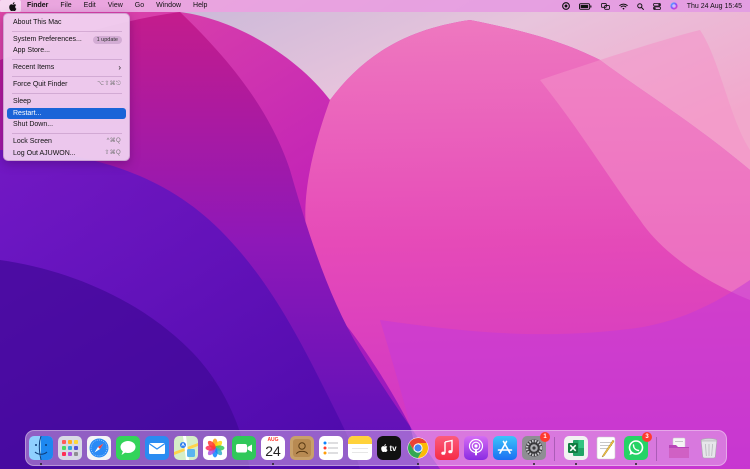 The image size is (750, 469). Describe the element at coordinates (37, 6) in the screenshot. I see `menu-app-finder: Finder` at that location.